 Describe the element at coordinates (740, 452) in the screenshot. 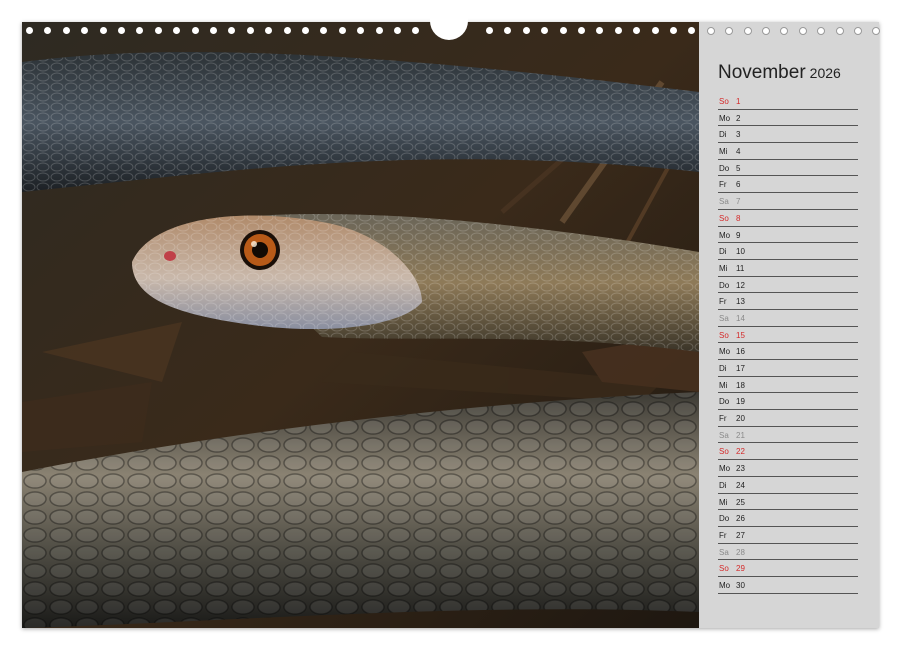

I see `day-number: 22` at that location.